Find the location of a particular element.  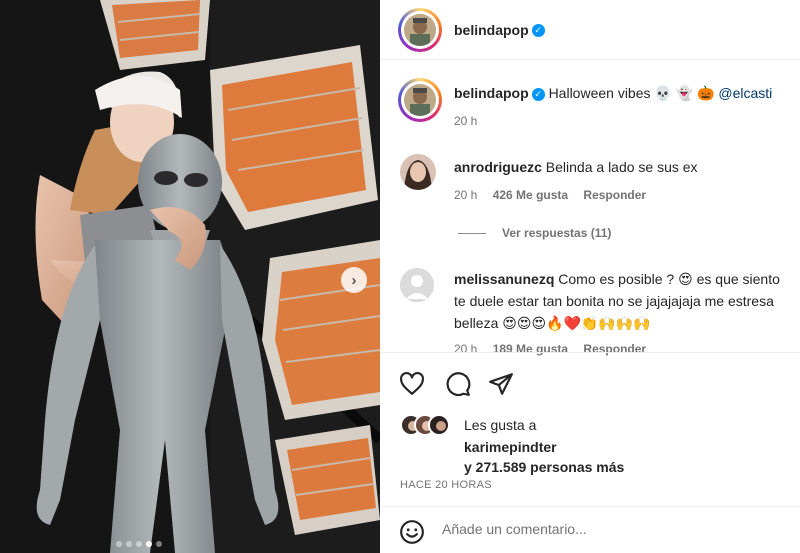

caption-mention-link: @elcasti is located at coordinates (745, 93).